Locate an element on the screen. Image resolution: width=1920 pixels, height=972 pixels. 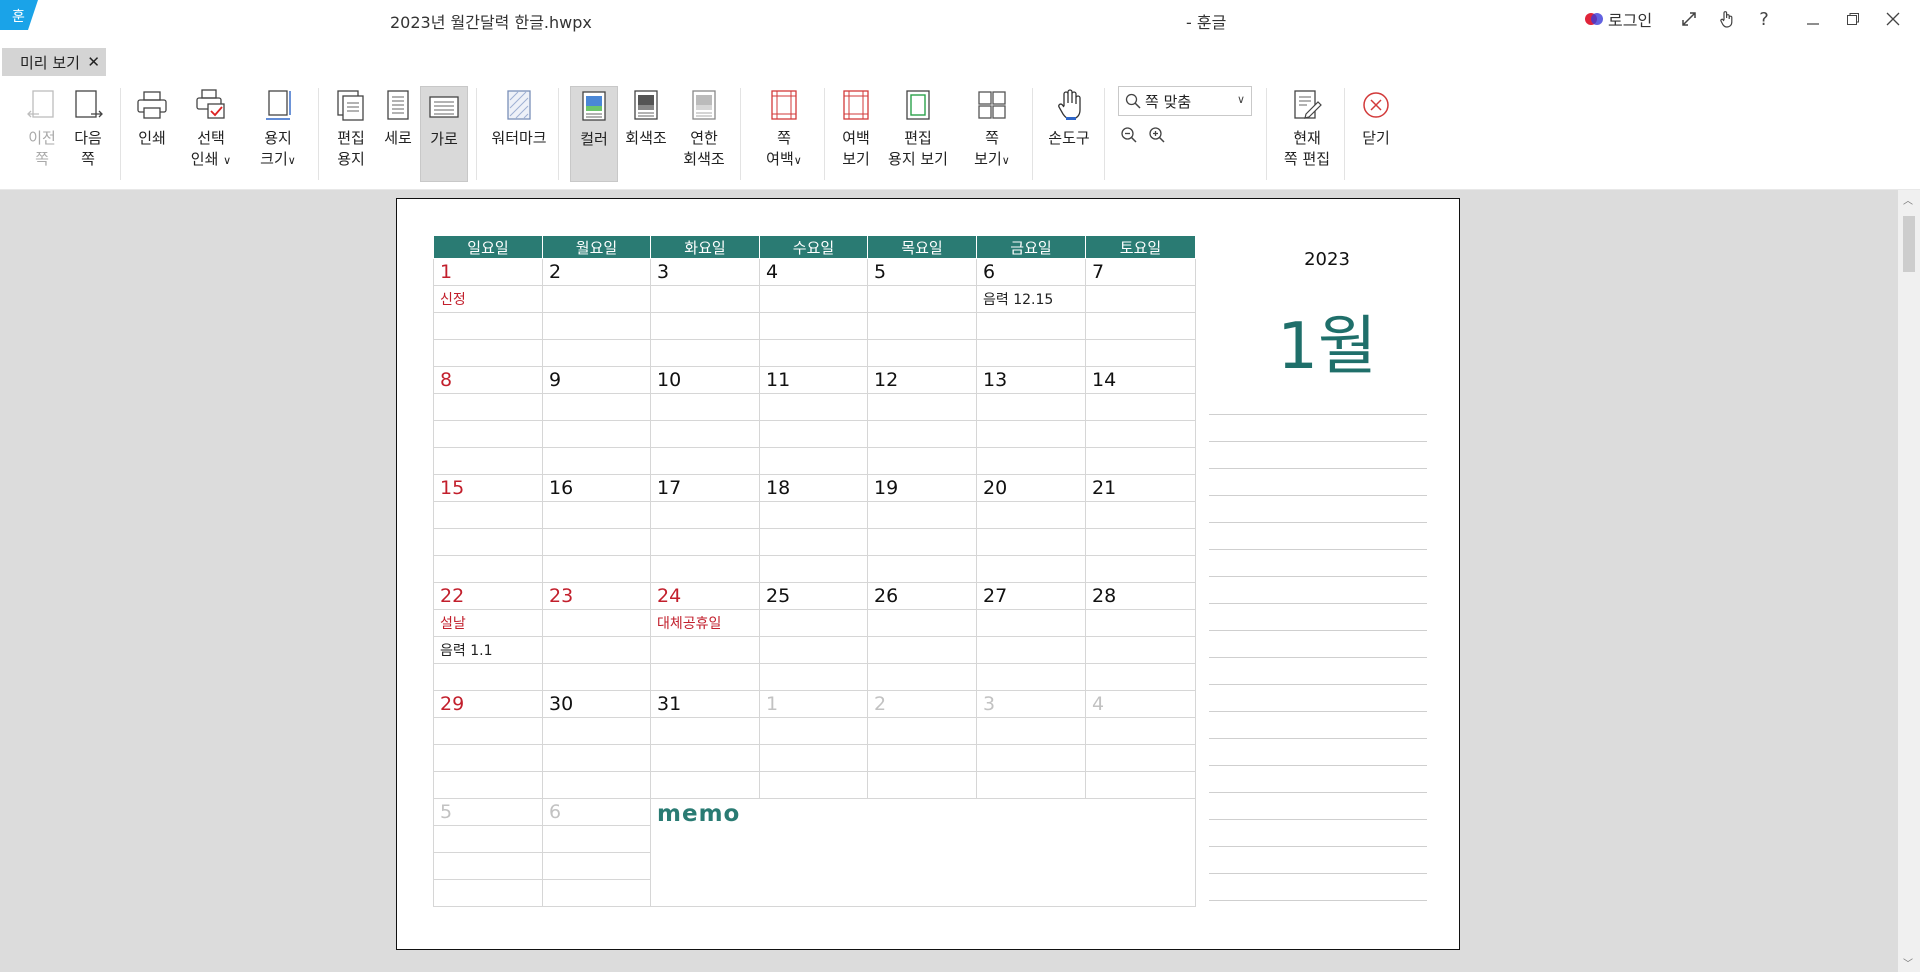
select-print-button: 선택 인쇄 ∨ is located at coordinates (211, 134).